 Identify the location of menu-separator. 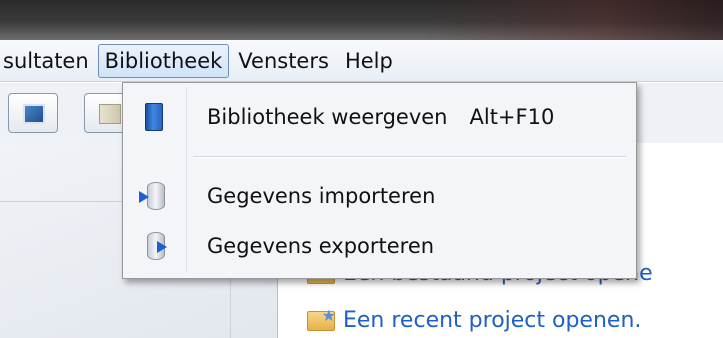
(410, 157).